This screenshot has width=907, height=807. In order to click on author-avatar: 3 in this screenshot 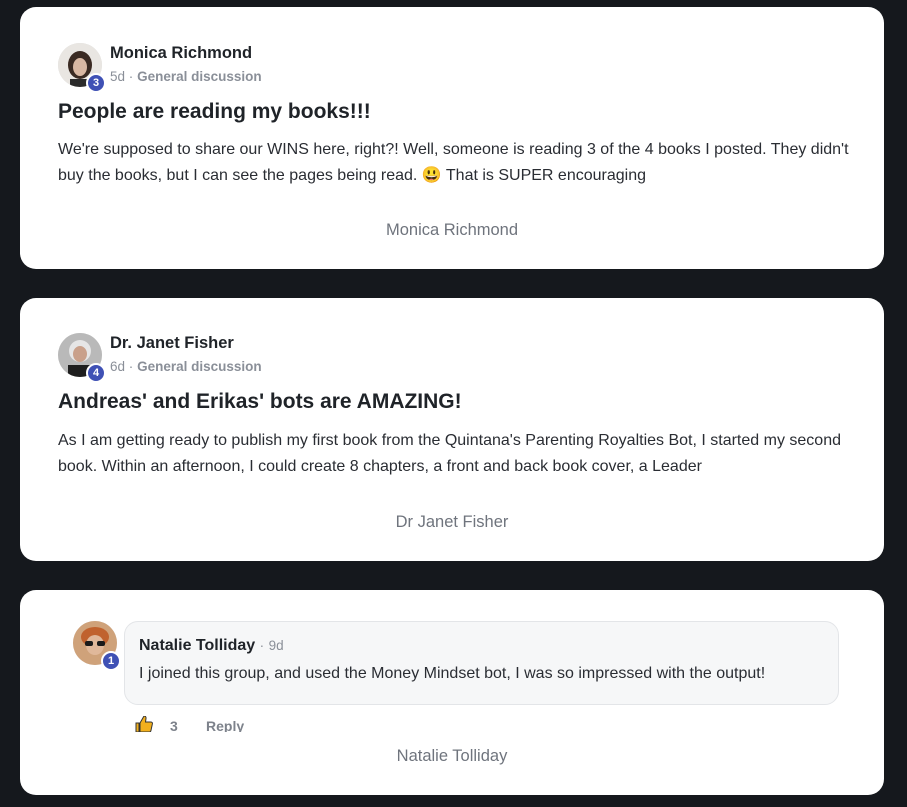, I will do `click(82, 68)`.